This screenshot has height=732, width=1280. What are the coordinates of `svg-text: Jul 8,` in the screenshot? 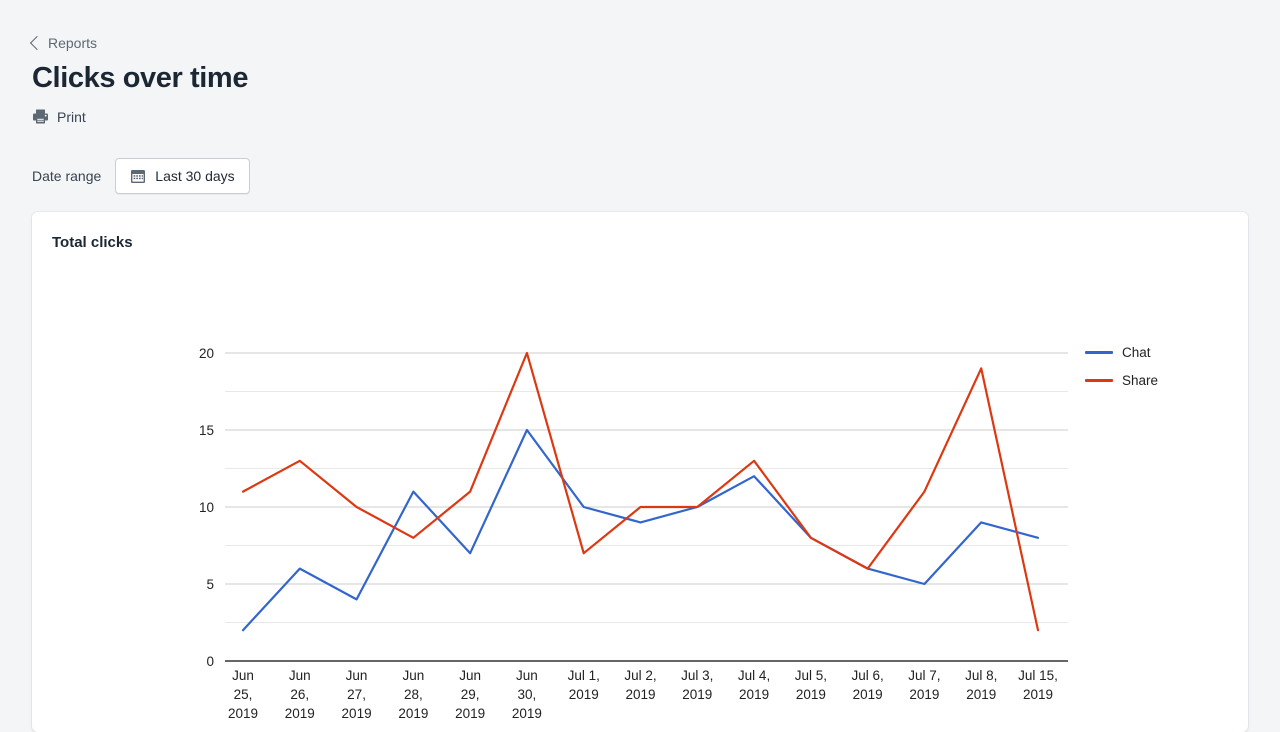 It's located at (981, 675).